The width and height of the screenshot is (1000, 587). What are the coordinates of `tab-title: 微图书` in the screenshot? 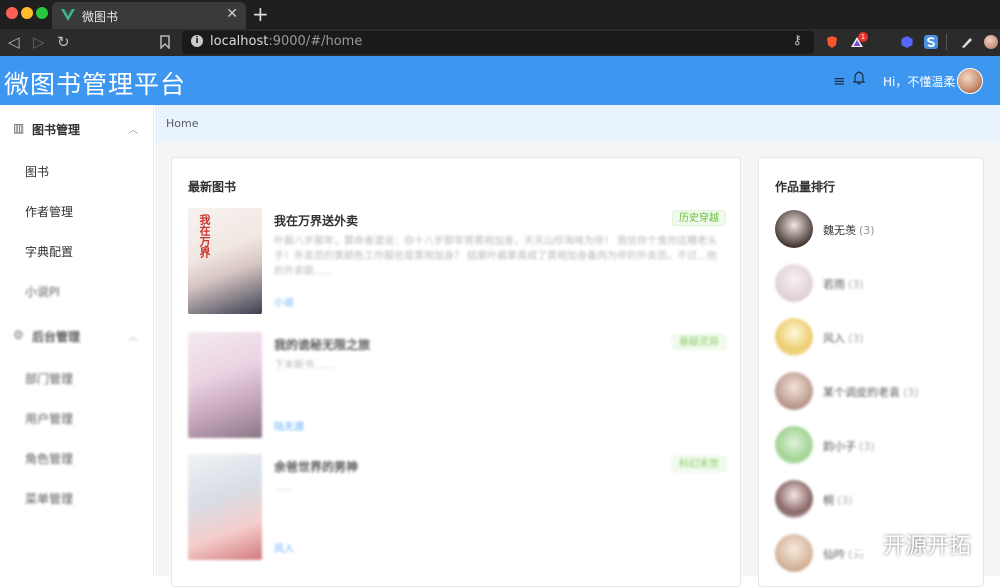 It's located at (100, 17).